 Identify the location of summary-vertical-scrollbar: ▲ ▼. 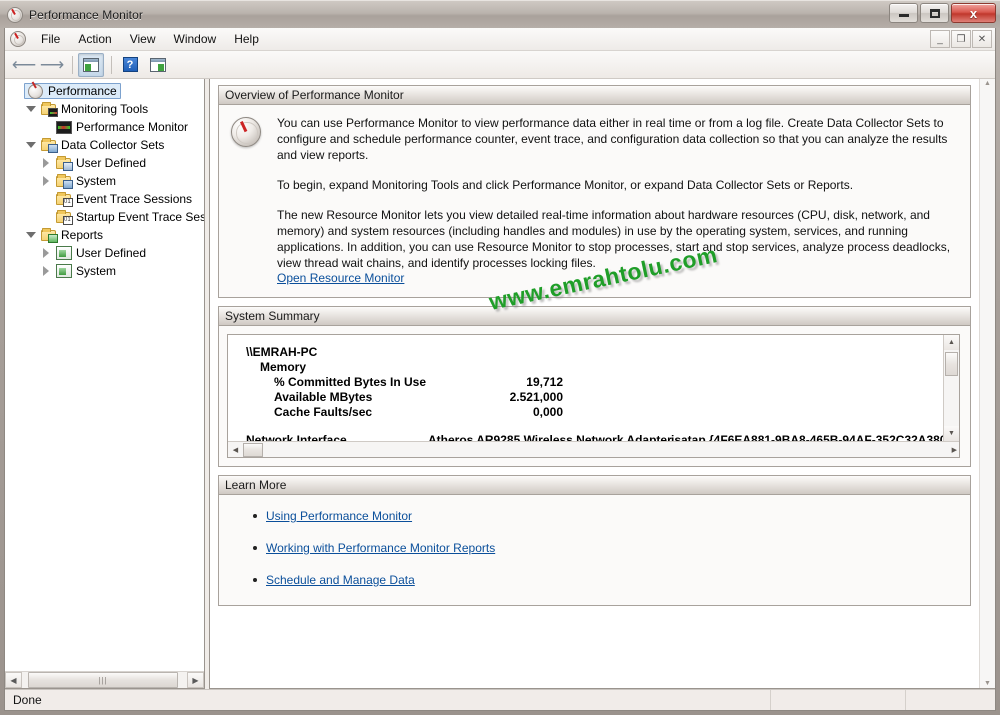
(951, 388).